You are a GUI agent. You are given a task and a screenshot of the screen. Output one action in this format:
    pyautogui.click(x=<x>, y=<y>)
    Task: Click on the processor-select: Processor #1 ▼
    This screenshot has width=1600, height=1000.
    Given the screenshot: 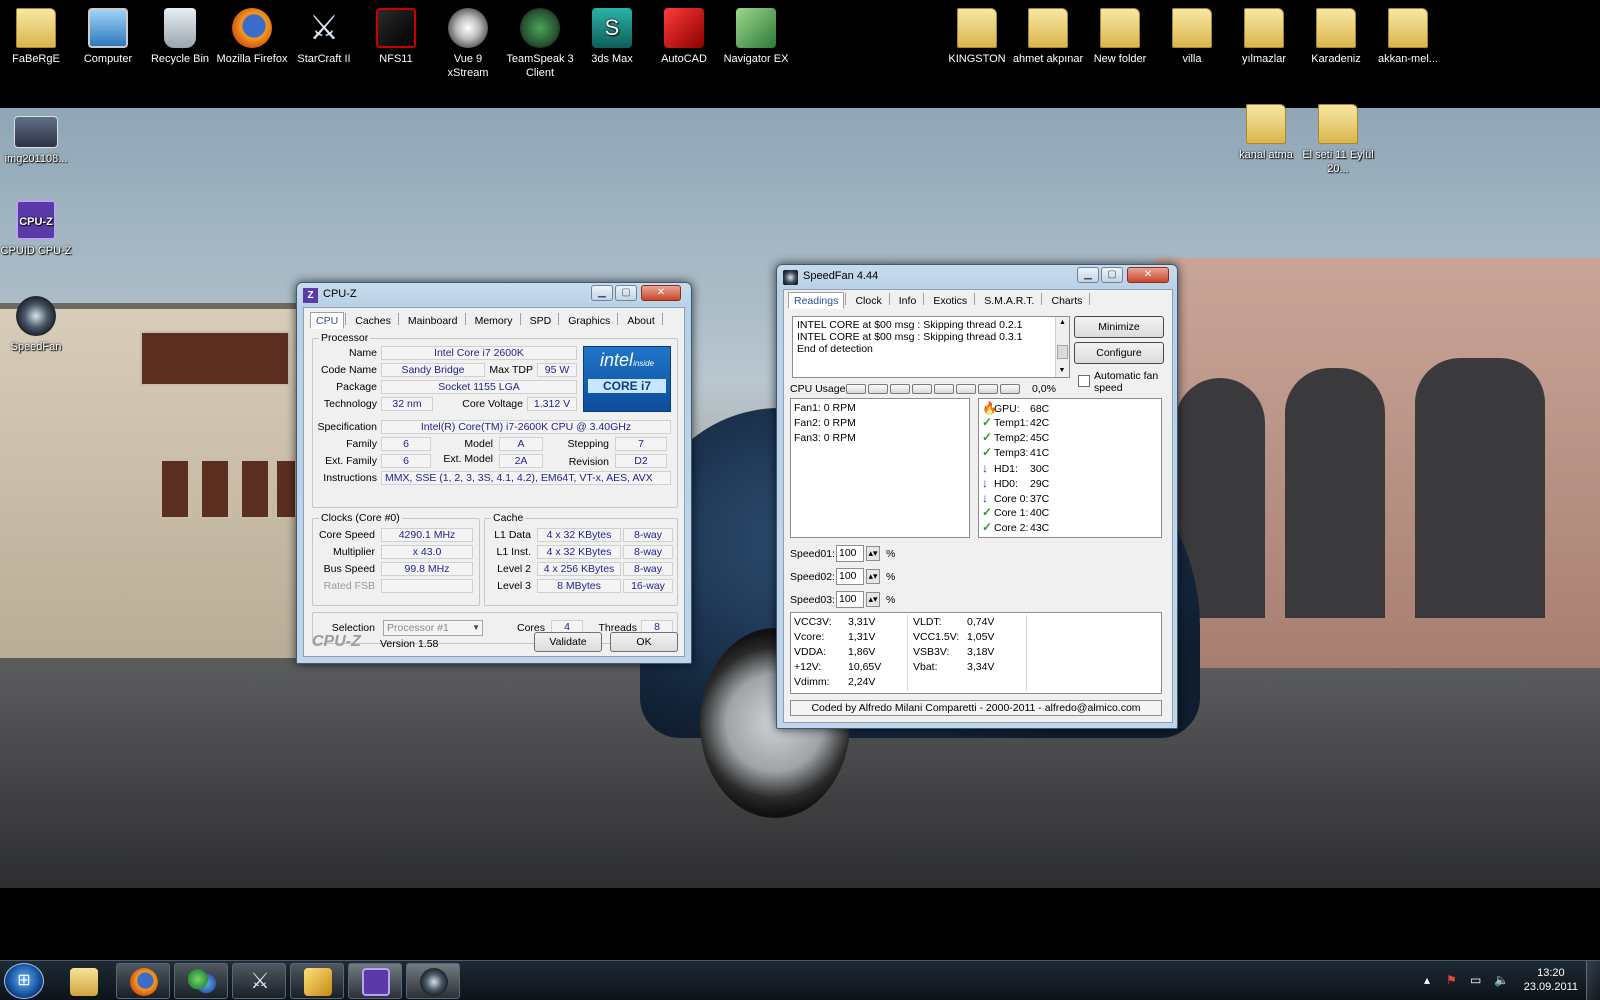 What is the action you would take?
    pyautogui.click(x=433, y=628)
    